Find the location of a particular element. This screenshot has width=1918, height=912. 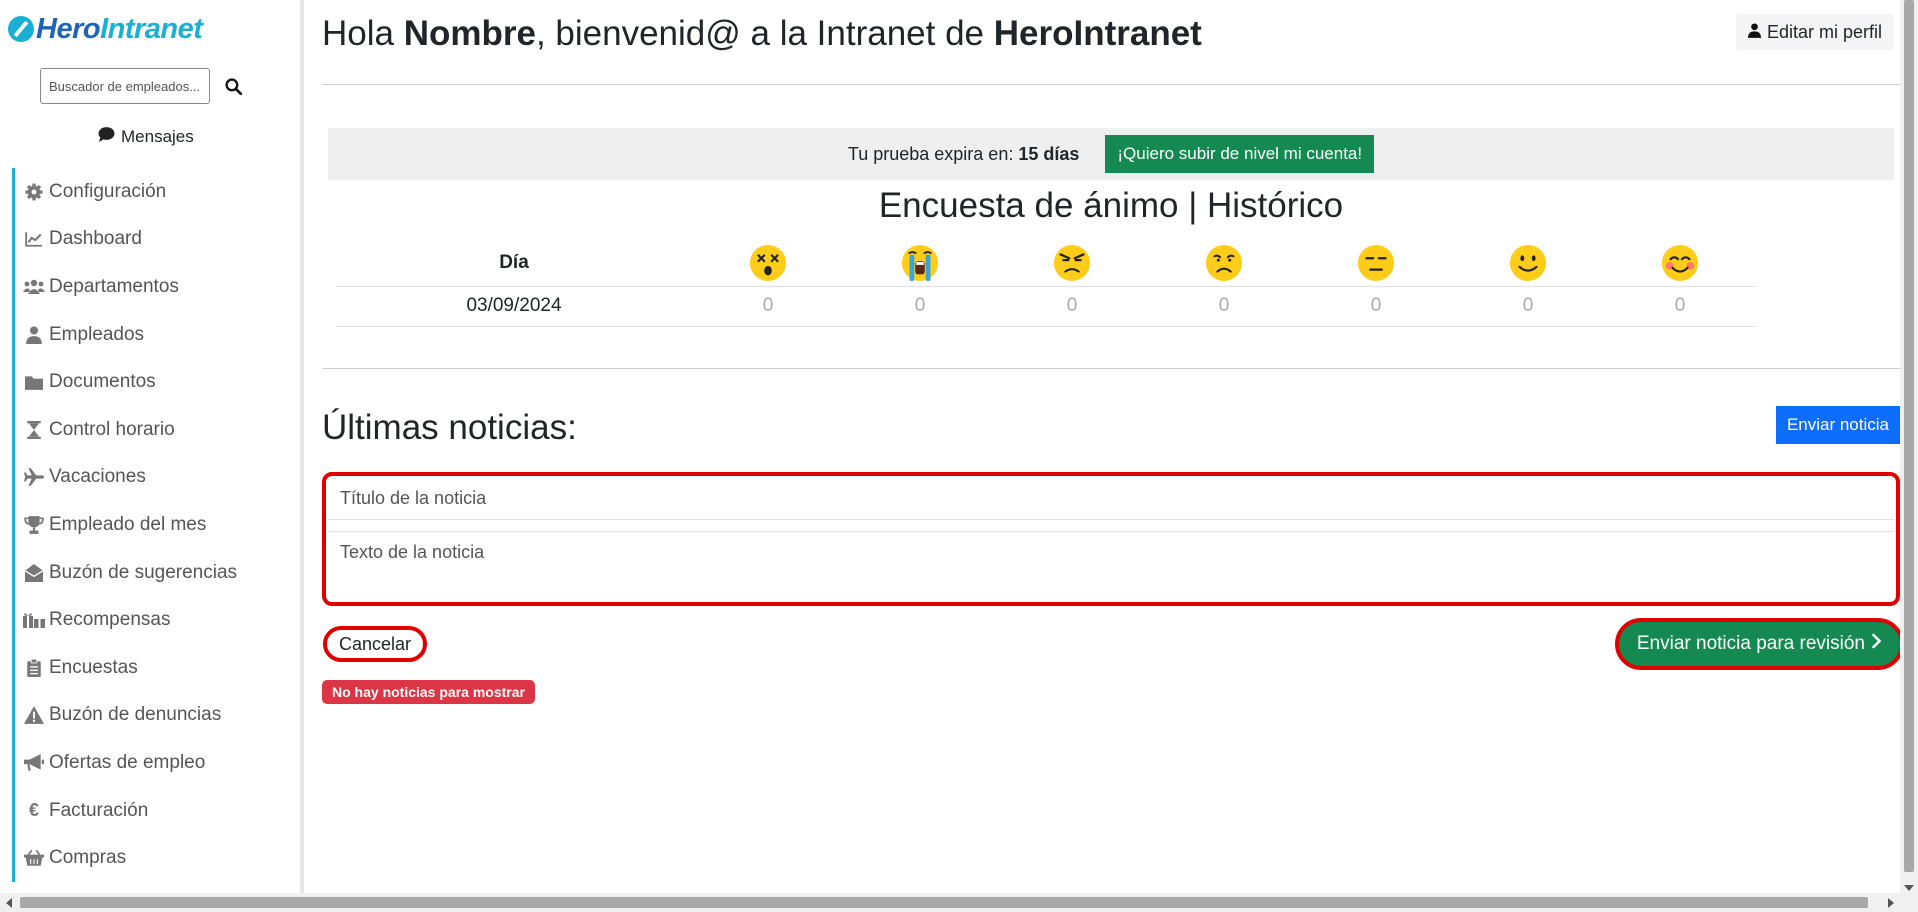

sidebar-item-vacaciones: Vacaciones is located at coordinates (156, 477).